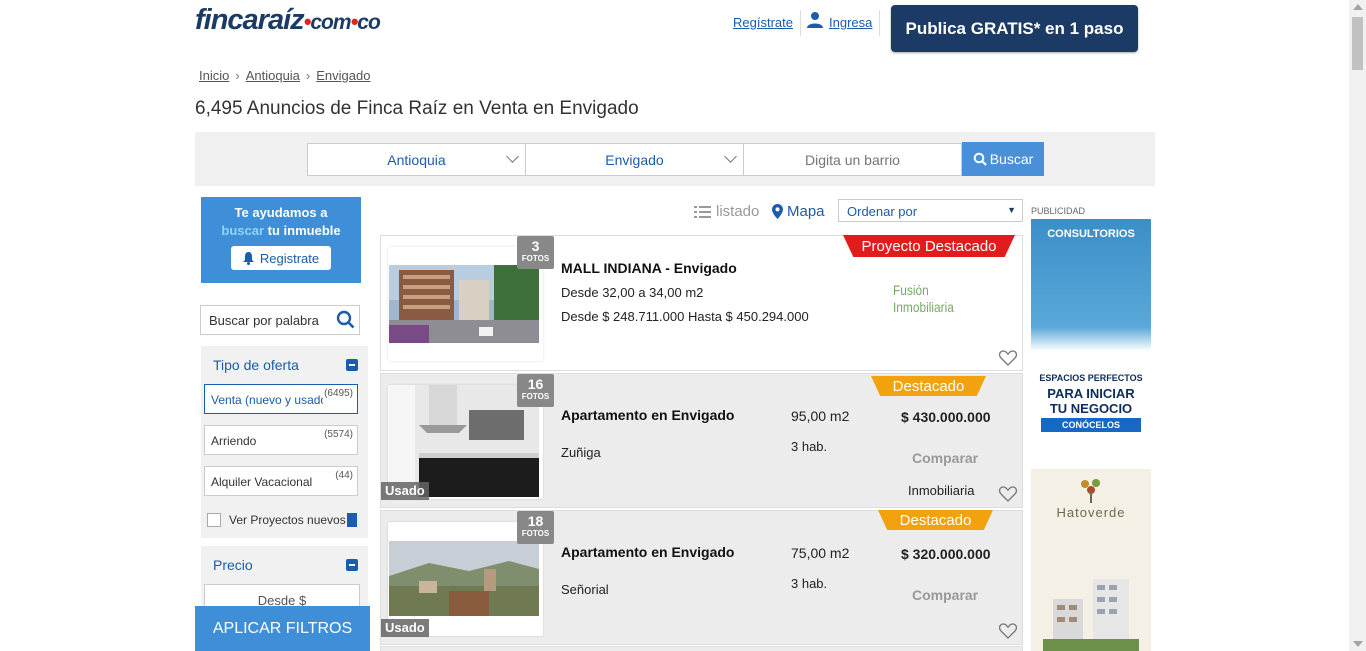  I want to click on listing-neighborhood: Zuñiga, so click(581, 452).